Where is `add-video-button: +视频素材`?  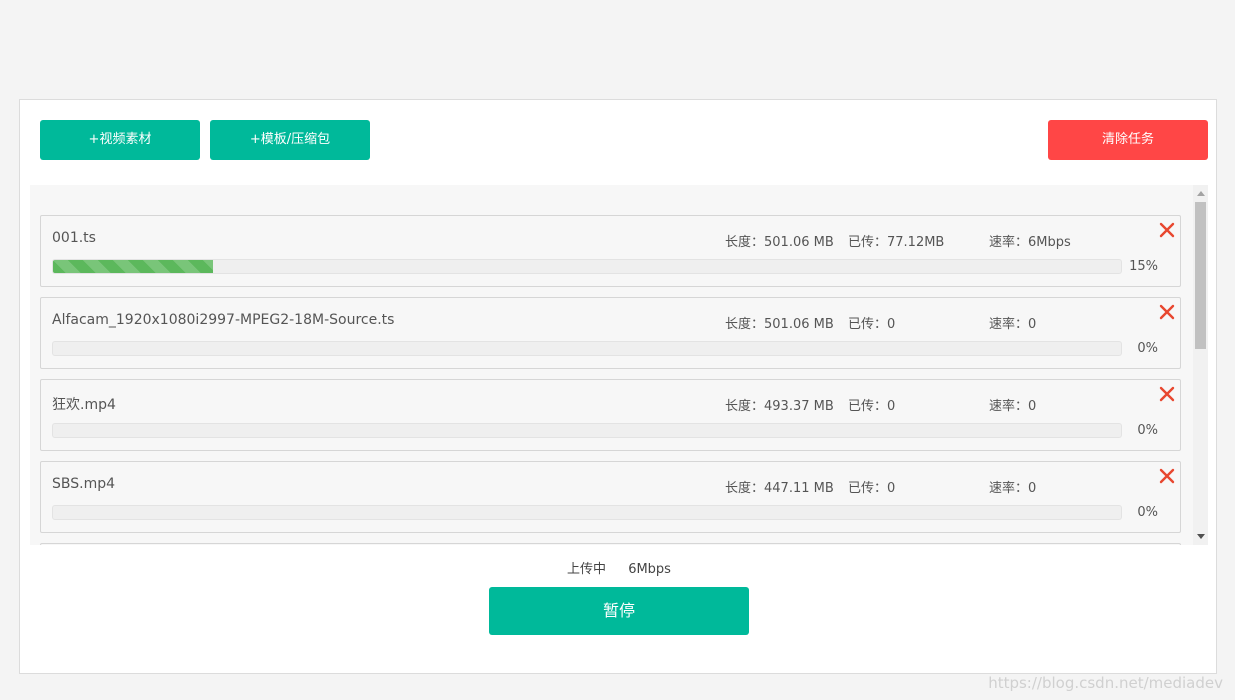 add-video-button: +视频素材 is located at coordinates (120, 140).